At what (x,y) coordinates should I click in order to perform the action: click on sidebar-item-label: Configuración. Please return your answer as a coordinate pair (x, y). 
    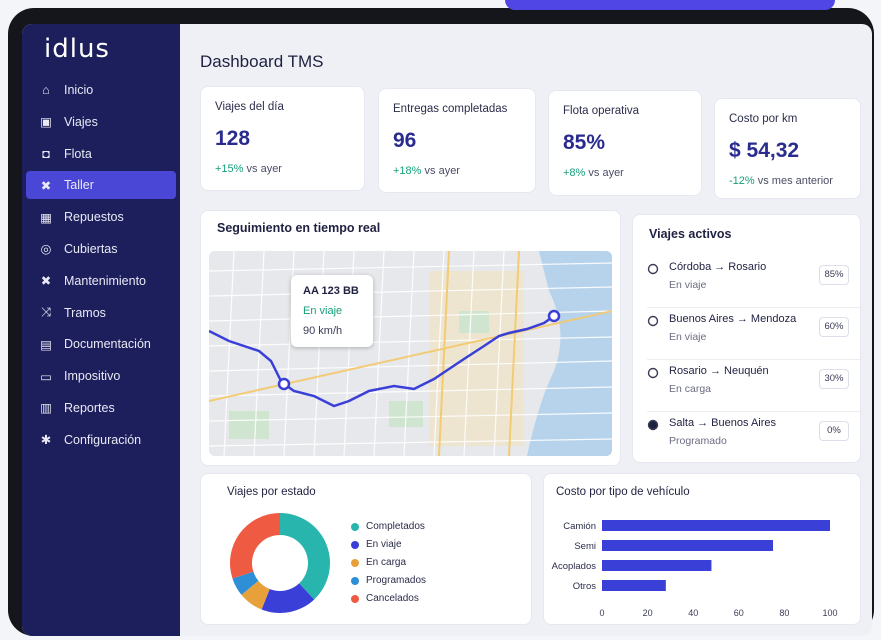
    Looking at the image, I should click on (103, 439).